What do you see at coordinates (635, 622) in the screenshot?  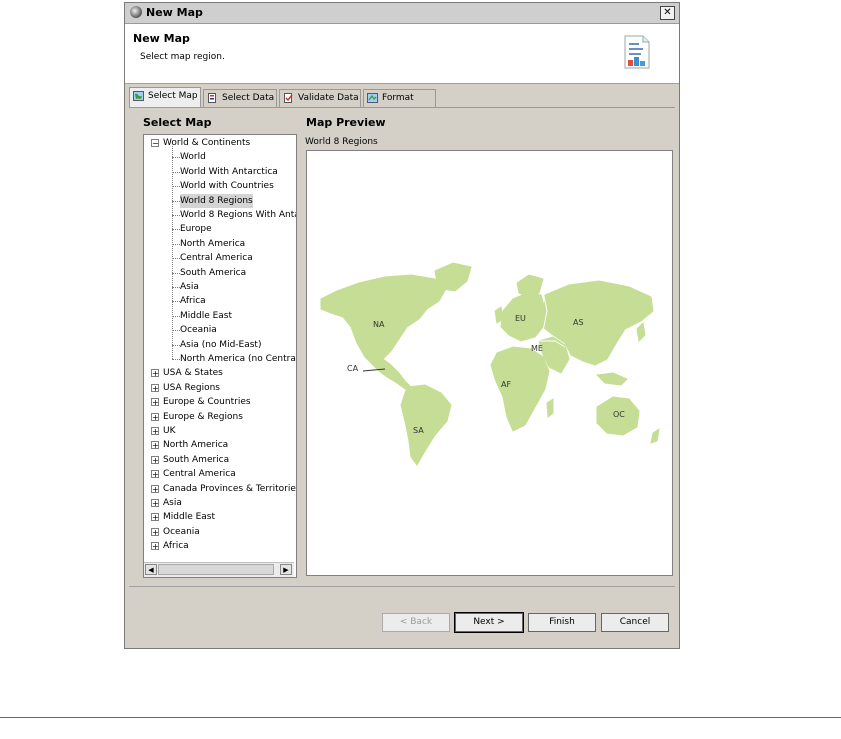 I see `cancel-button: Cancel` at bounding box center [635, 622].